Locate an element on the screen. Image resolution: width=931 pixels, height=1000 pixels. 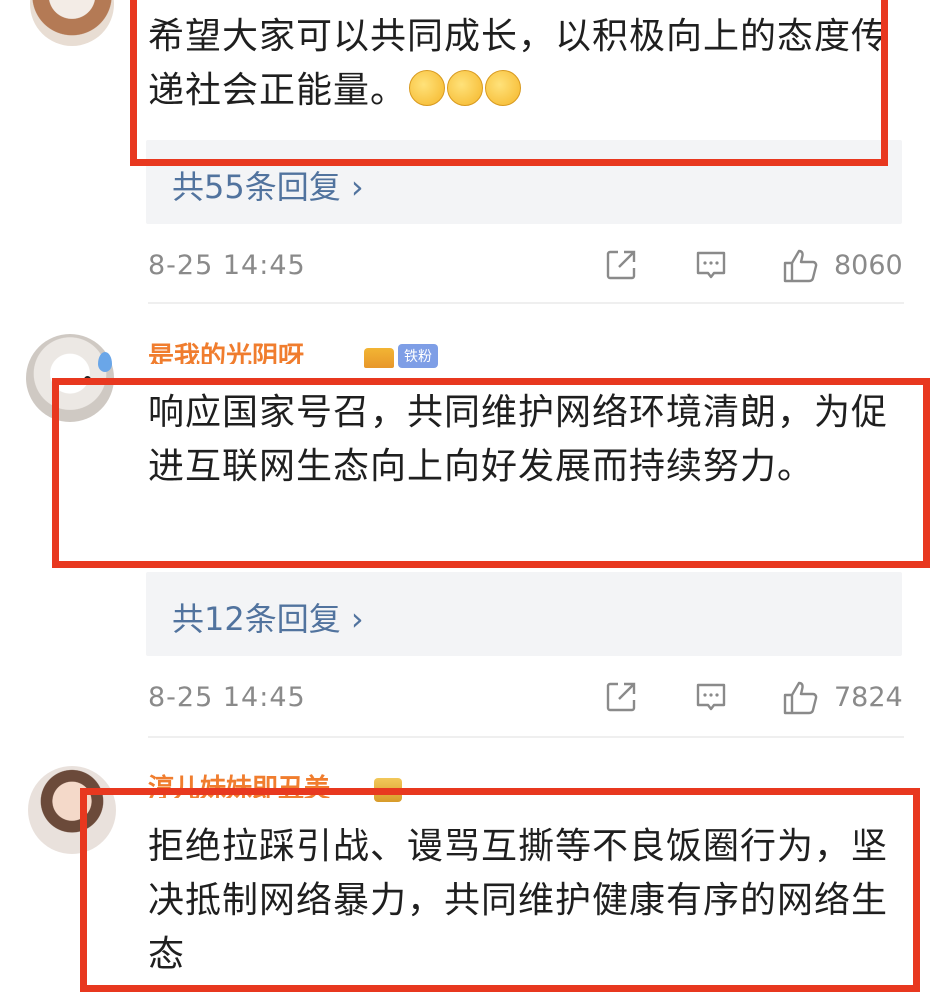
view-replies-link: 共12条回复 › is located at coordinates (268, 617).